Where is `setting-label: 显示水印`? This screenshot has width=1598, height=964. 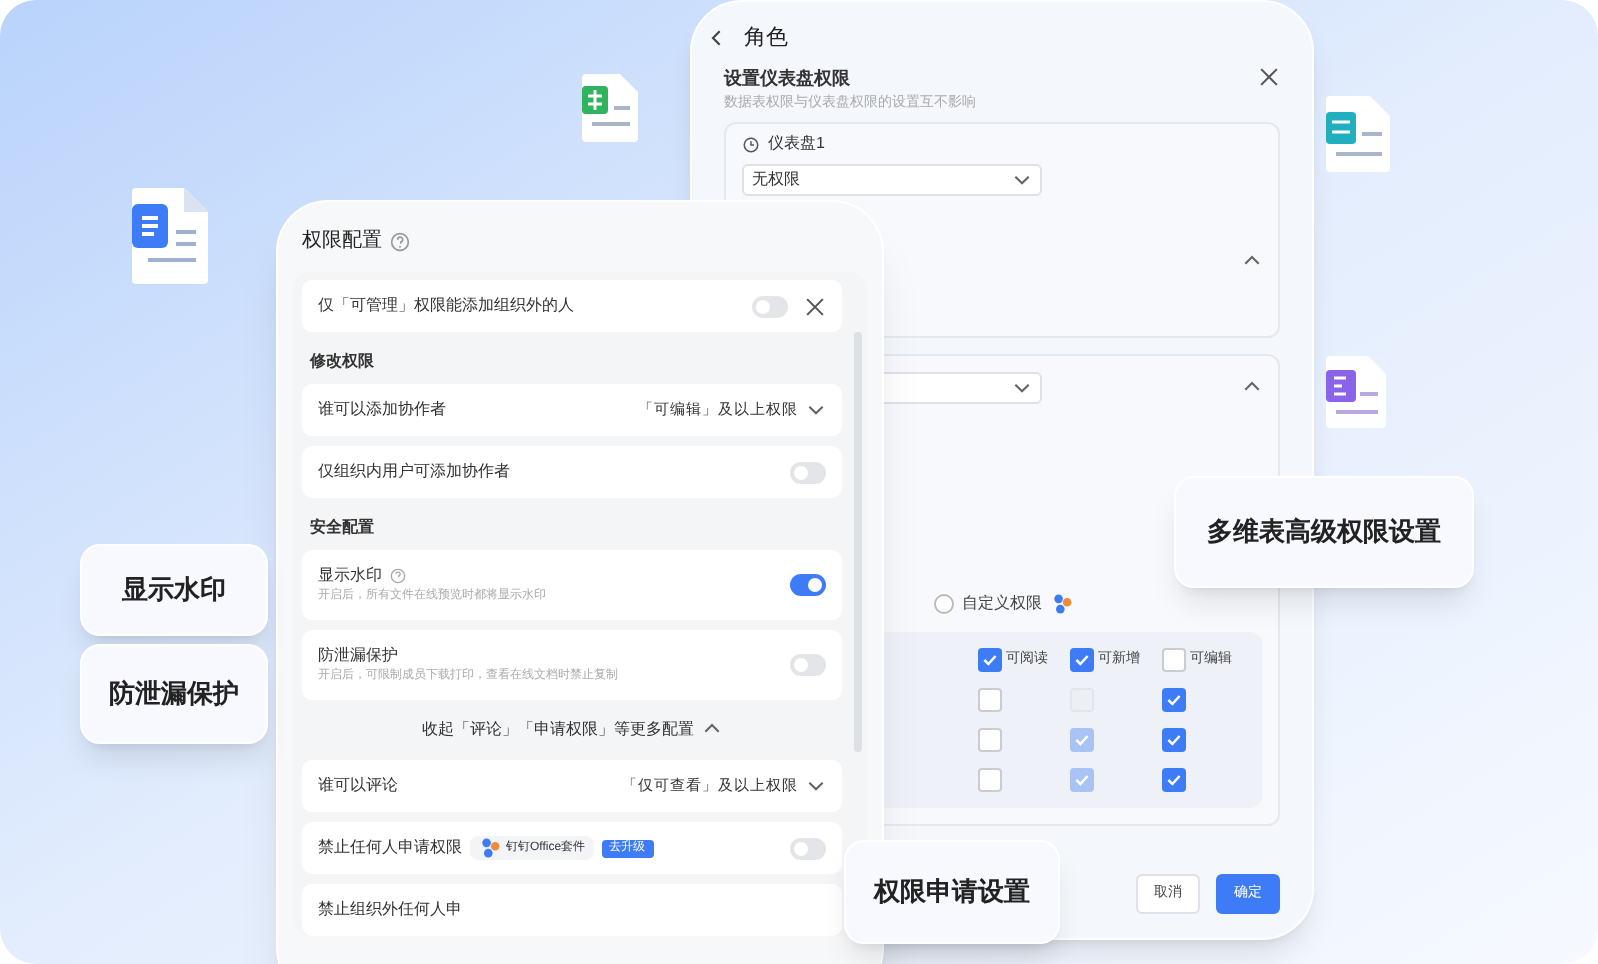
setting-label: 显示水印 is located at coordinates (350, 576).